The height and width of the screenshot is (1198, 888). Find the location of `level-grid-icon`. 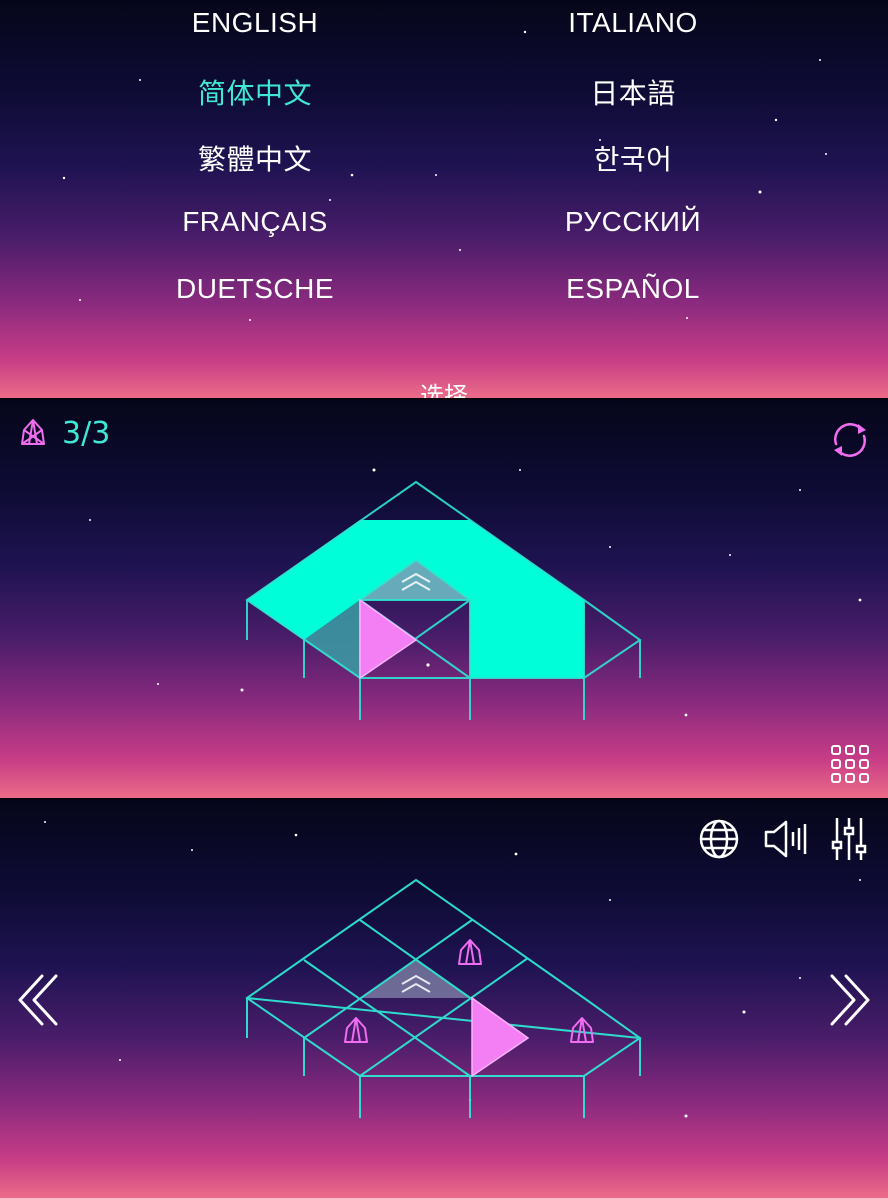

level-grid-icon is located at coordinates (850, 764).